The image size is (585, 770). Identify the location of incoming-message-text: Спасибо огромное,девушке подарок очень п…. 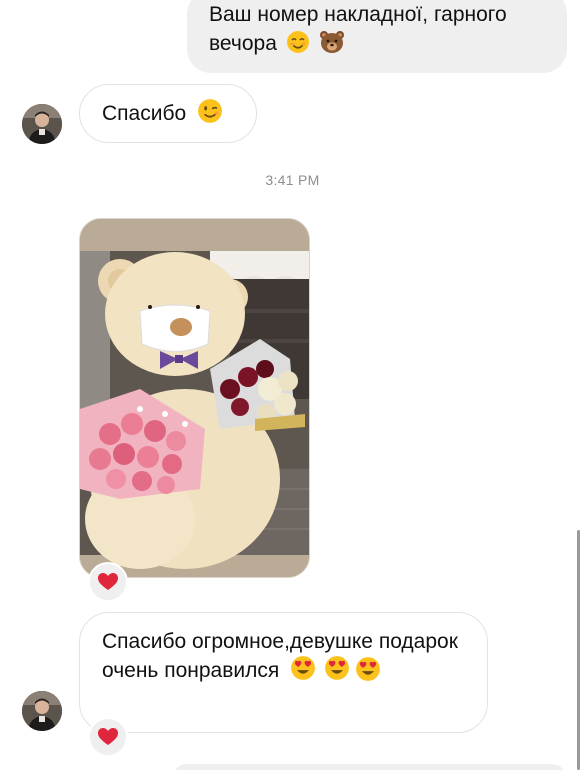
(280, 656).